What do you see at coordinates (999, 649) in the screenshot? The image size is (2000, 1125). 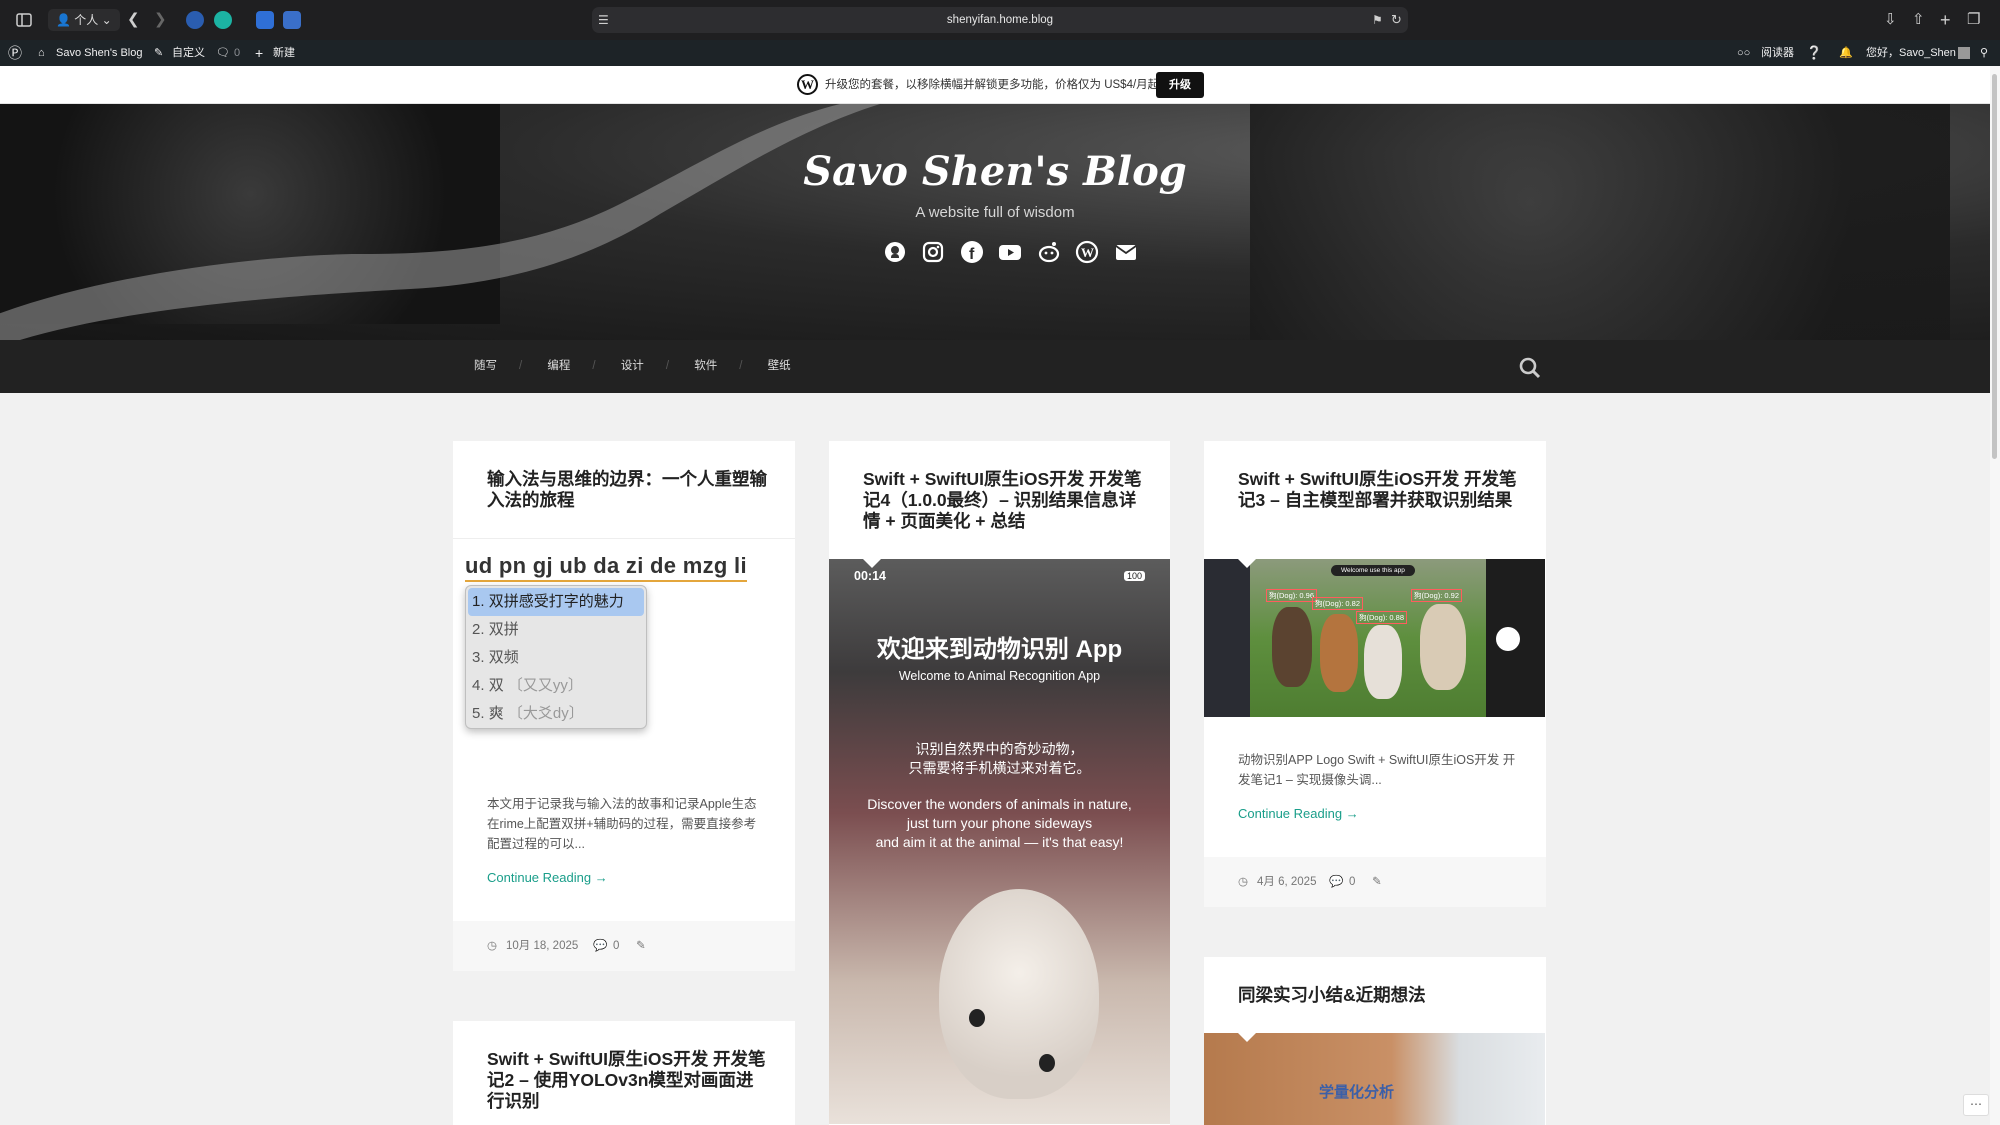 I see `app-heading: 欢迎来到动物识别 App` at bounding box center [999, 649].